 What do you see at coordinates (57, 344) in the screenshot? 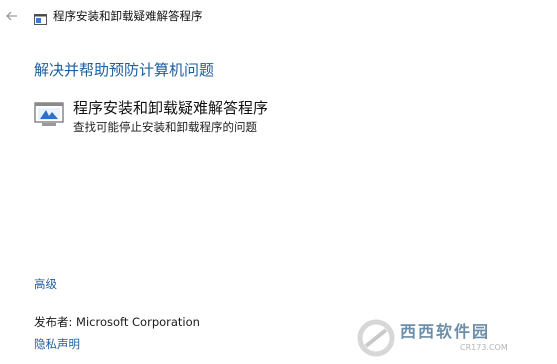
I see `privacy-statement-link: 隐私声明` at bounding box center [57, 344].